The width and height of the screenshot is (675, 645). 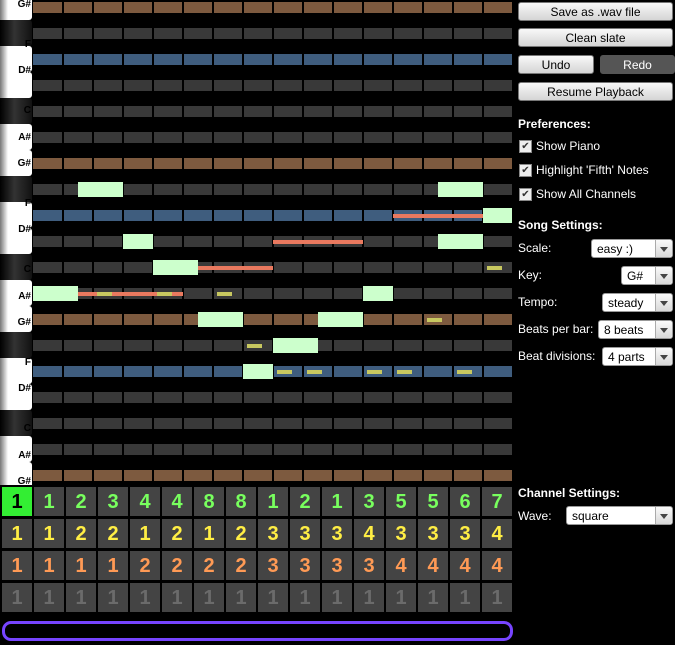 What do you see at coordinates (647, 275) in the screenshot?
I see `key-select: G#` at bounding box center [647, 275].